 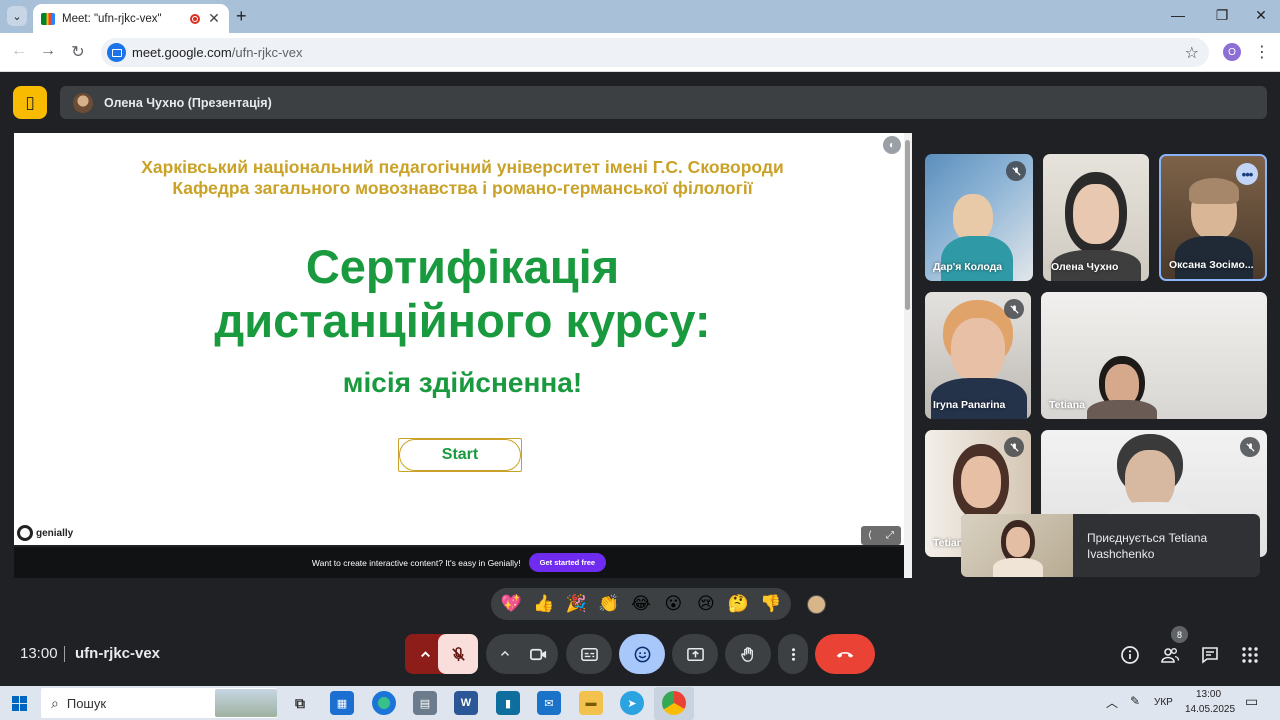 I want to click on taskbar-time: 13:00, so click(x=1208, y=694).